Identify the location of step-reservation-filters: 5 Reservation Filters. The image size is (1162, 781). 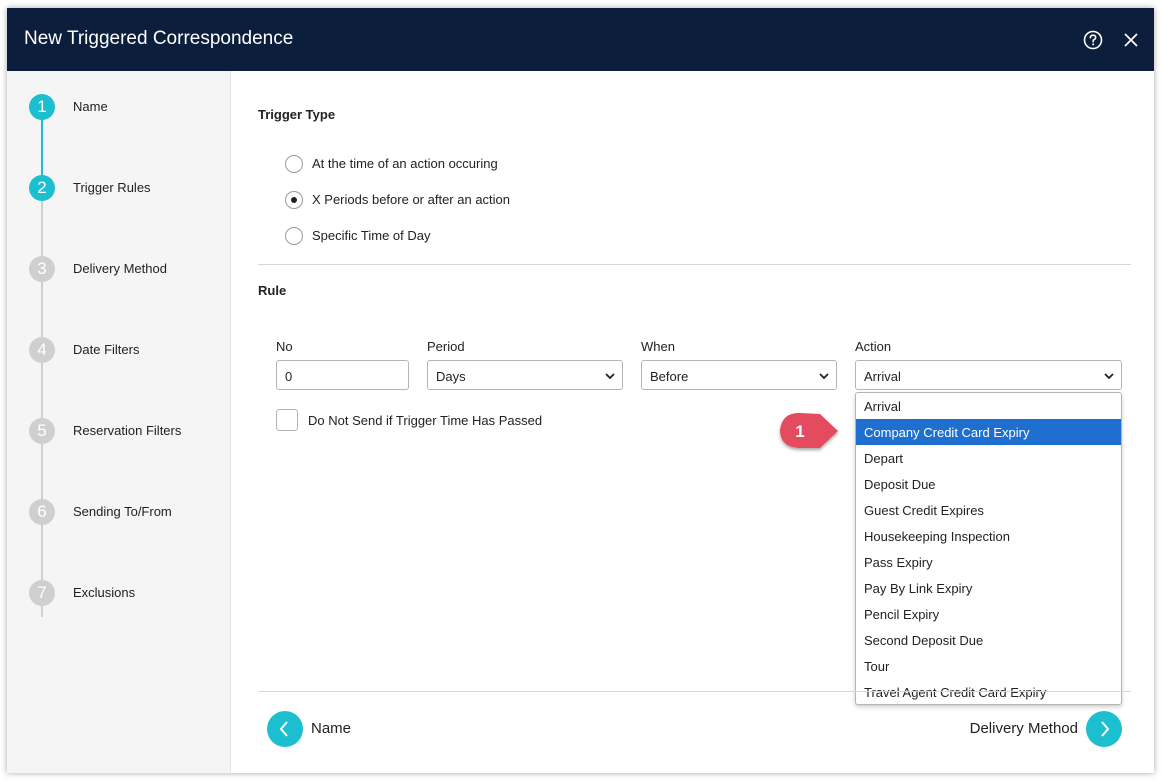
(119, 438).